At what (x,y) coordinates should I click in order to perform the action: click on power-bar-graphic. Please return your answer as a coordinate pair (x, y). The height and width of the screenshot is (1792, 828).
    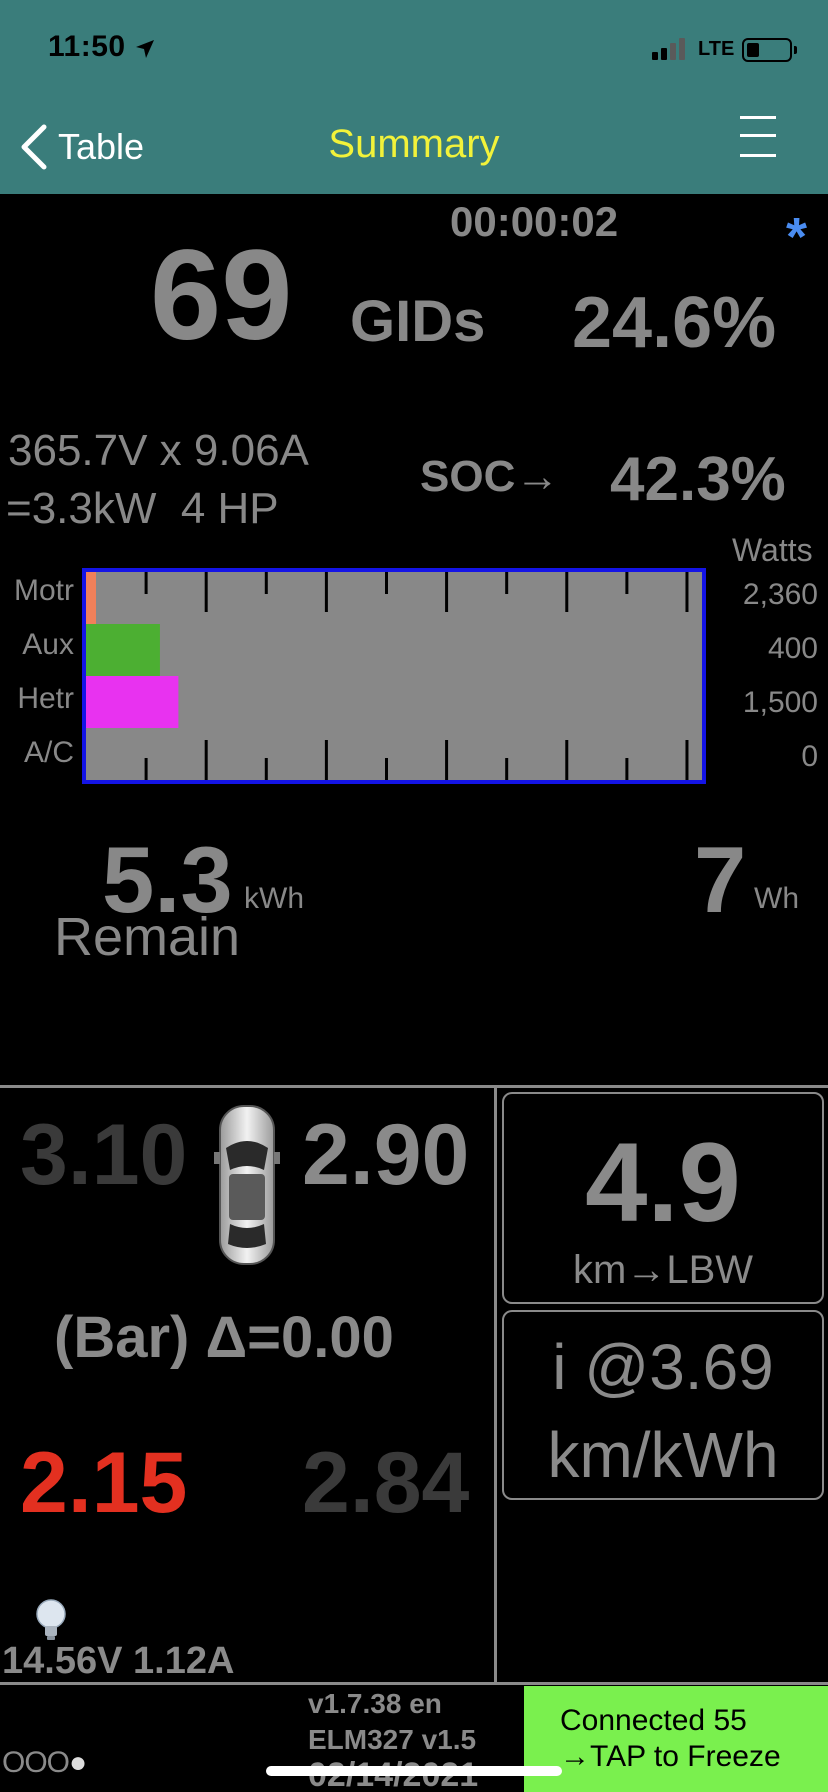
    Looking at the image, I should click on (387, 676).